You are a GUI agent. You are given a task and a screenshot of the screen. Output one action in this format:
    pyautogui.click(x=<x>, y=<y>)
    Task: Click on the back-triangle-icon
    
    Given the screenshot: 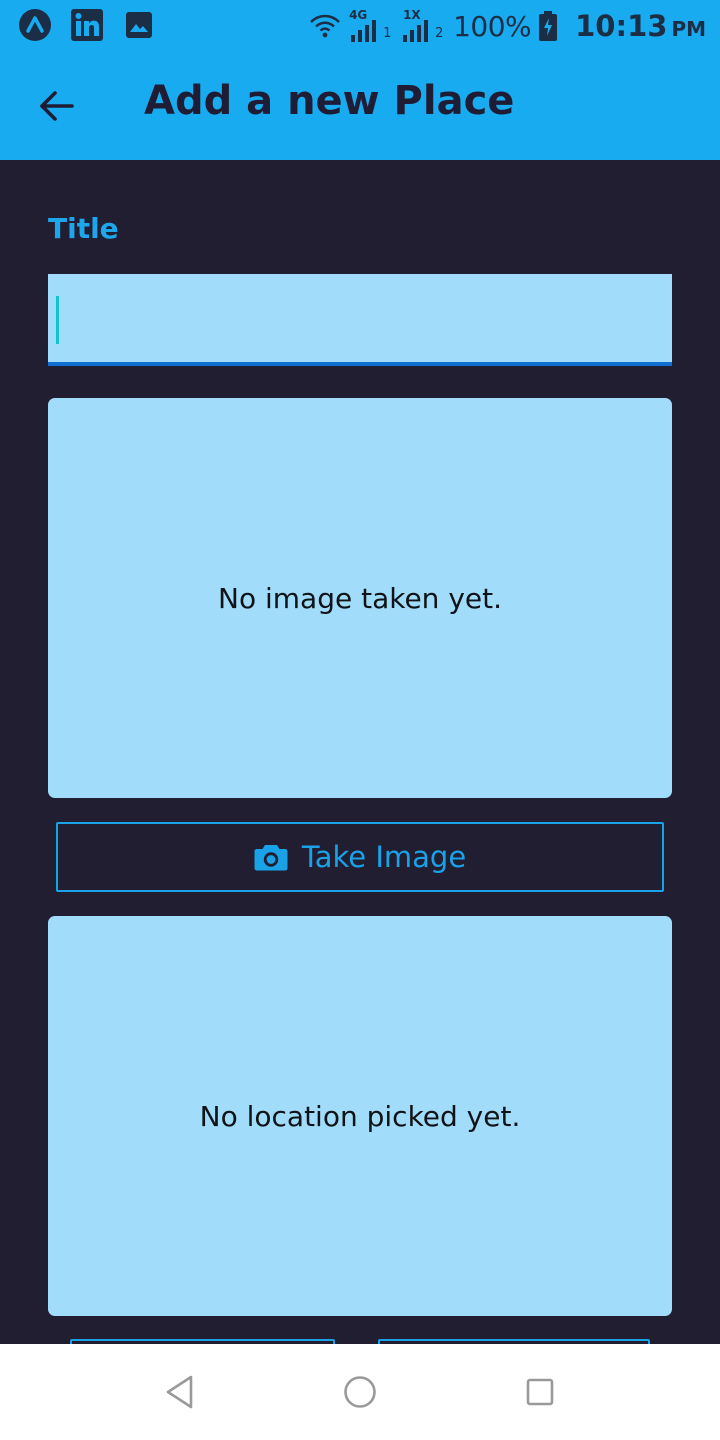 What is the action you would take?
    pyautogui.click(x=179, y=1392)
    